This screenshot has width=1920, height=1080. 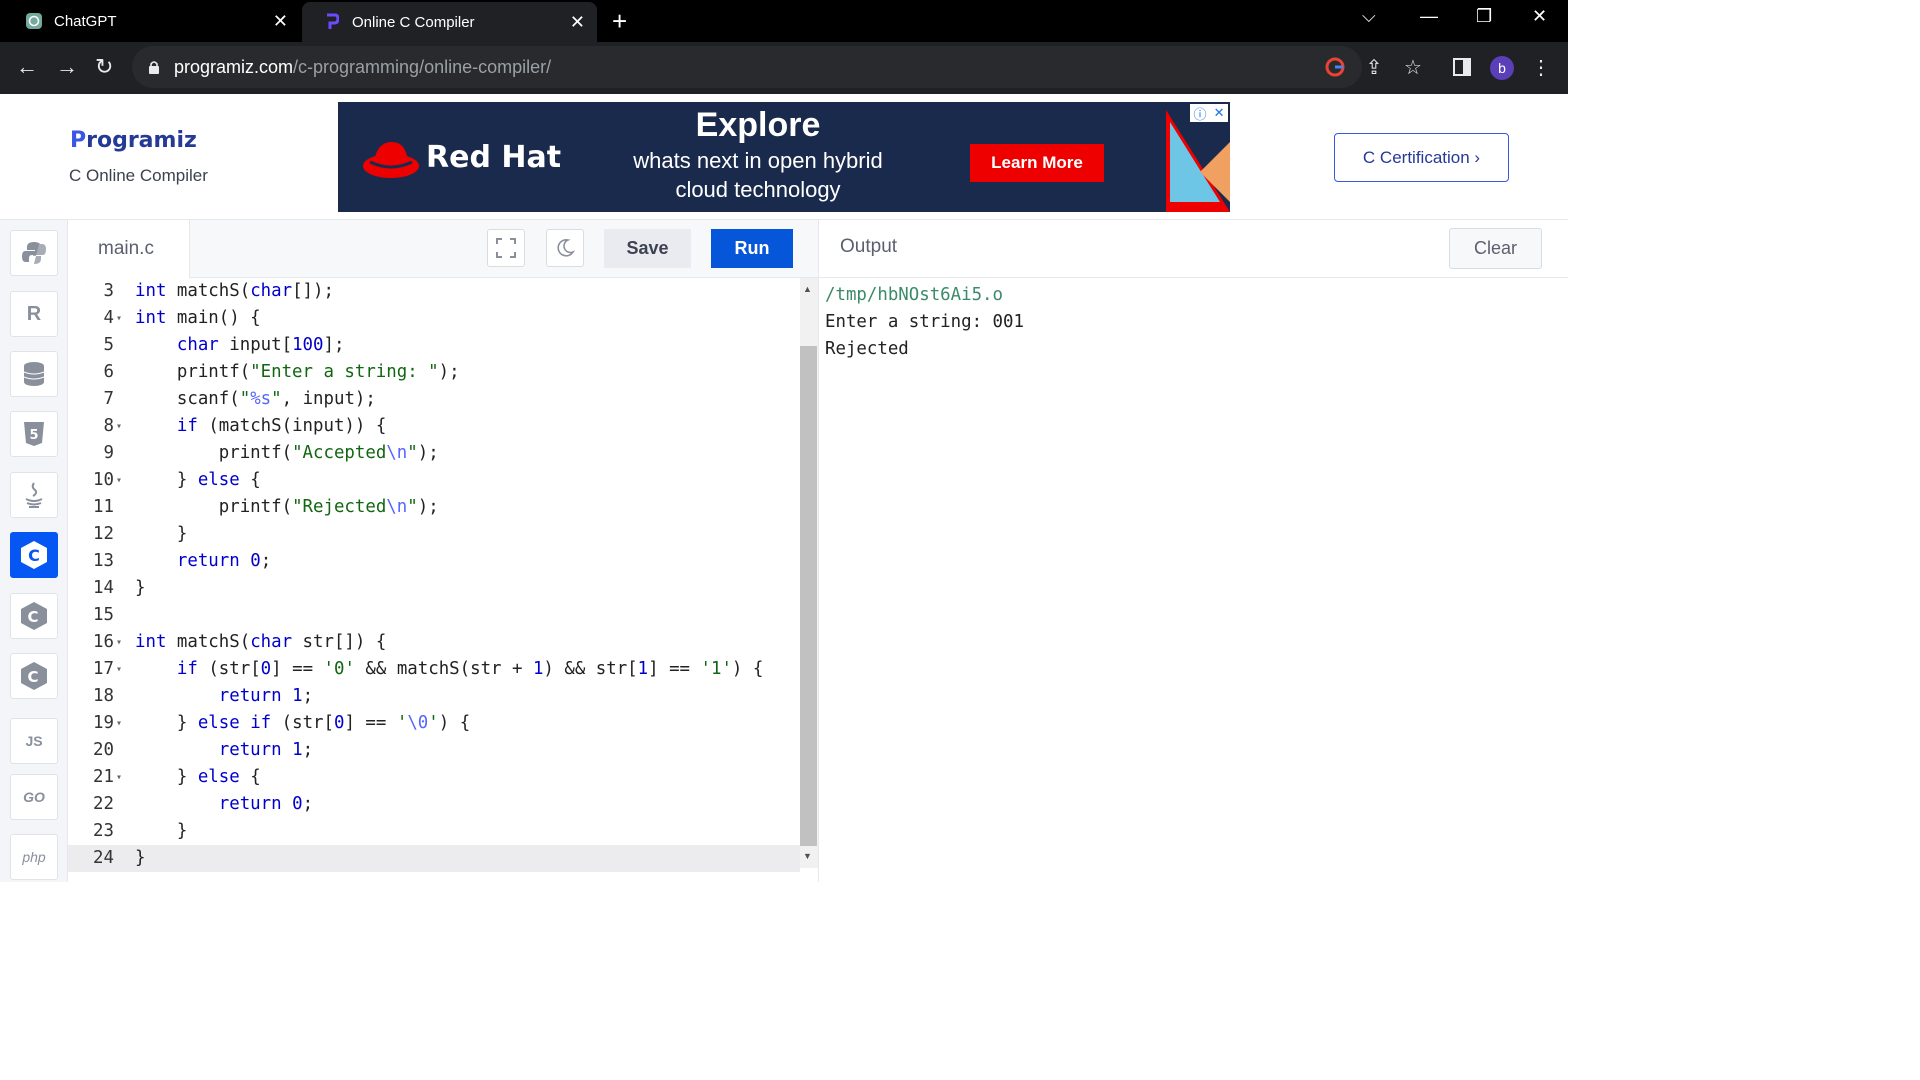 What do you see at coordinates (434, 507) in the screenshot?
I see `code-line: 11 printf("Rejected\n");` at bounding box center [434, 507].